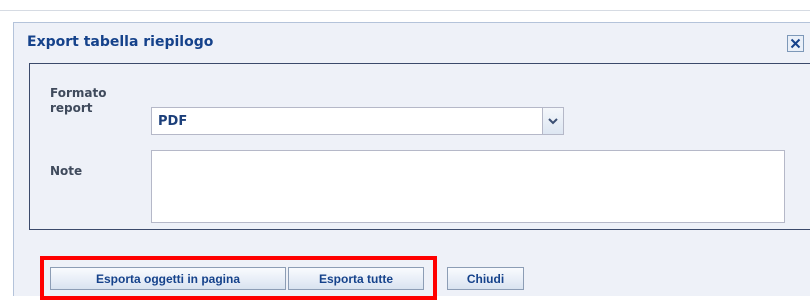 This screenshot has width=810, height=300. I want to click on export-page-button: Esporta oggetti in pagina, so click(168, 278).